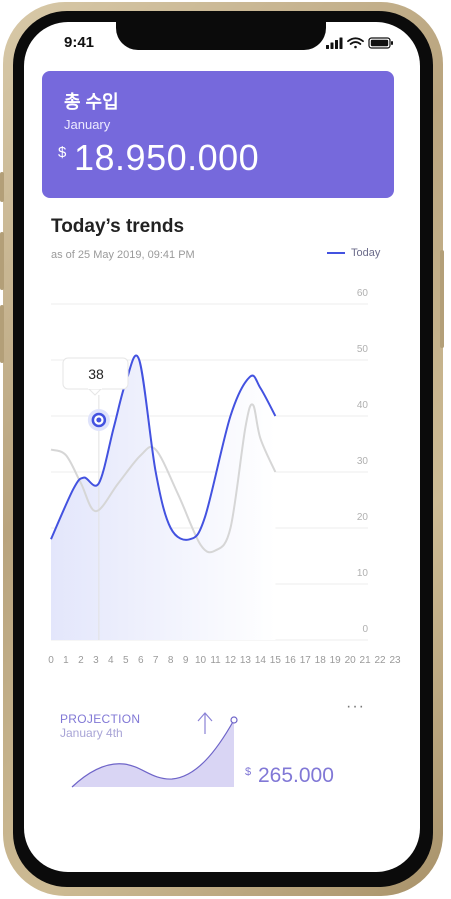 Image resolution: width=451 pixels, height=899 pixels. What do you see at coordinates (221, 36) in the screenshot?
I see `notch` at bounding box center [221, 36].